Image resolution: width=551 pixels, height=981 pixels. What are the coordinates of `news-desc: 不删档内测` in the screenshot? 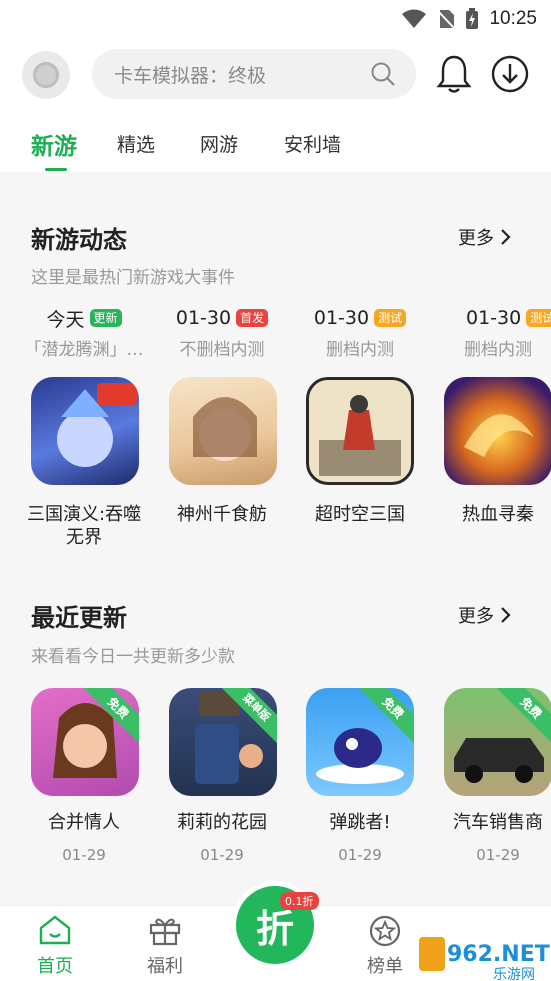 It's located at (222, 350).